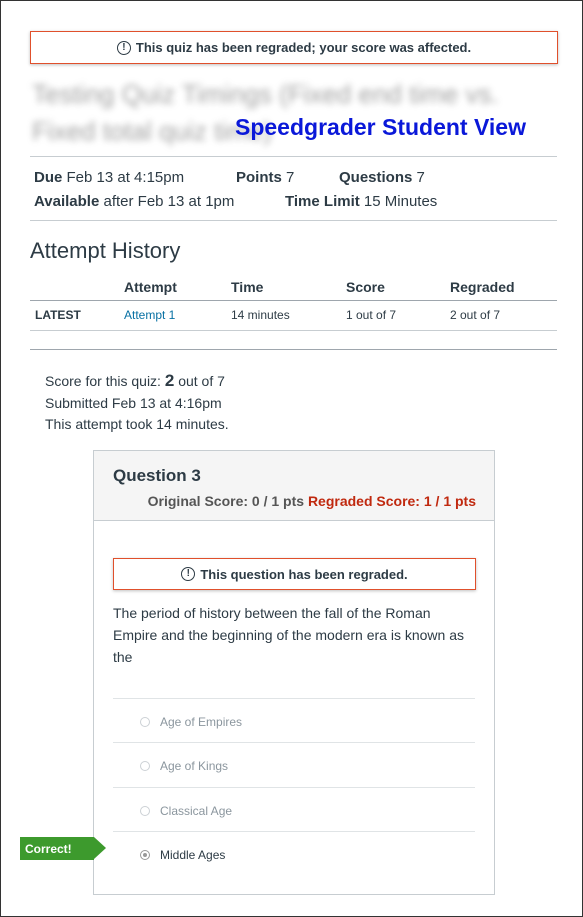 This screenshot has width=583, height=917. I want to click on latest-label: LATEST, so click(58, 315).